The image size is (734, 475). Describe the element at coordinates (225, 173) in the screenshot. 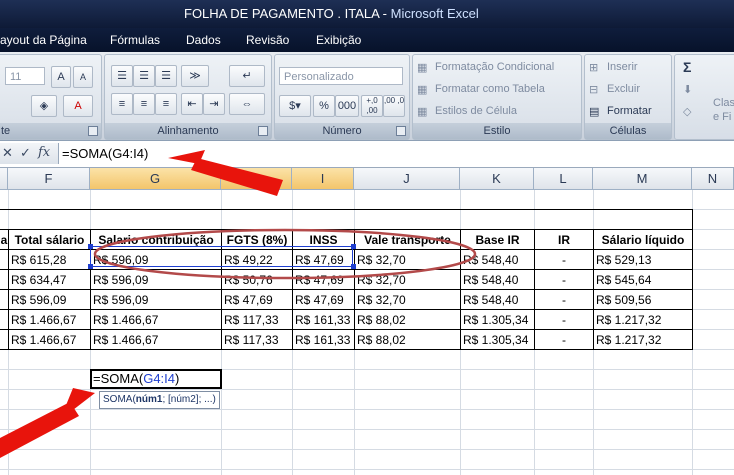

I see `arrow-top-icon` at that location.